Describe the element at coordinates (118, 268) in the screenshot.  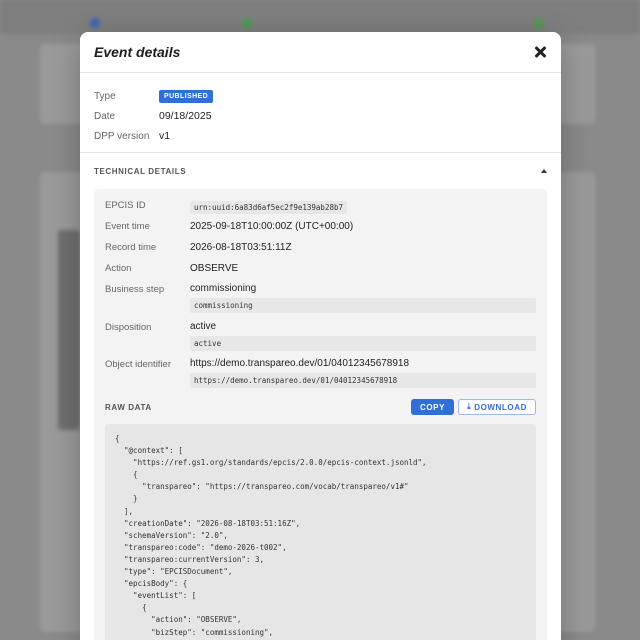
I see `action-label: Action` at that location.